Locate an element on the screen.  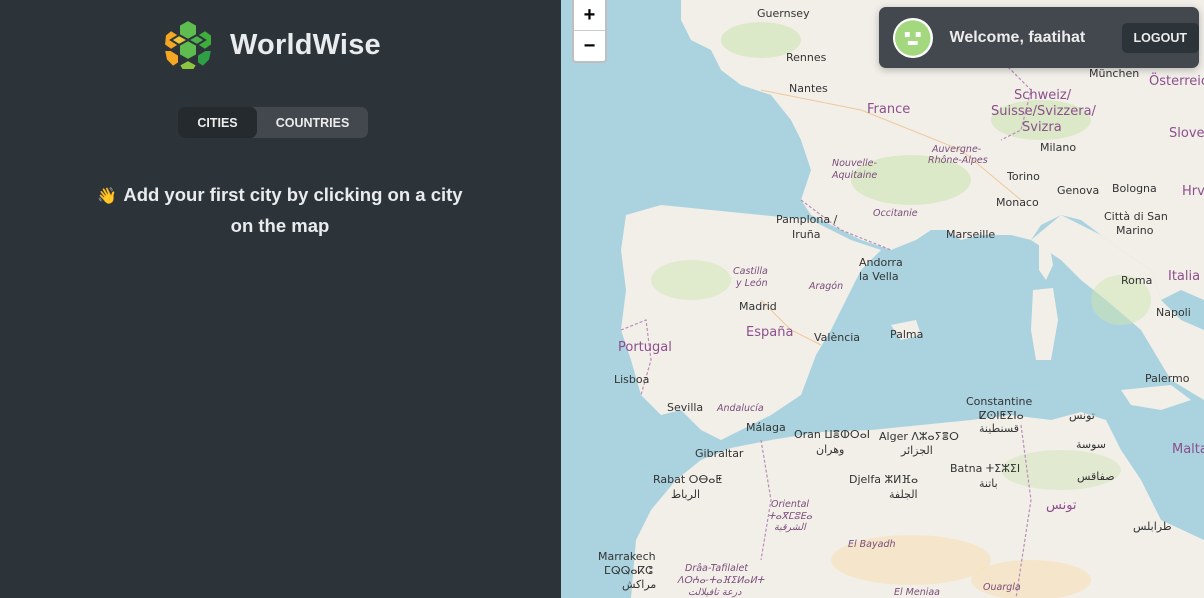
avatar is located at coordinates (913, 37).